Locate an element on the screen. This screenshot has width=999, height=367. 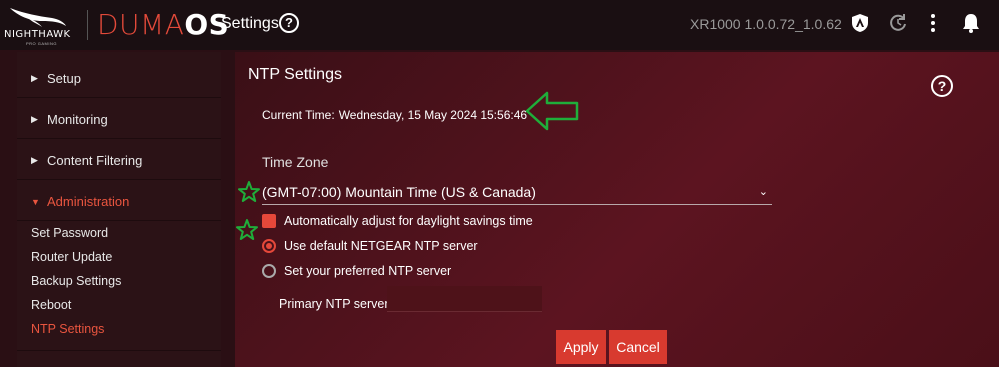
radio-custom-server-label: Set your preferred NTP server is located at coordinates (368, 271).